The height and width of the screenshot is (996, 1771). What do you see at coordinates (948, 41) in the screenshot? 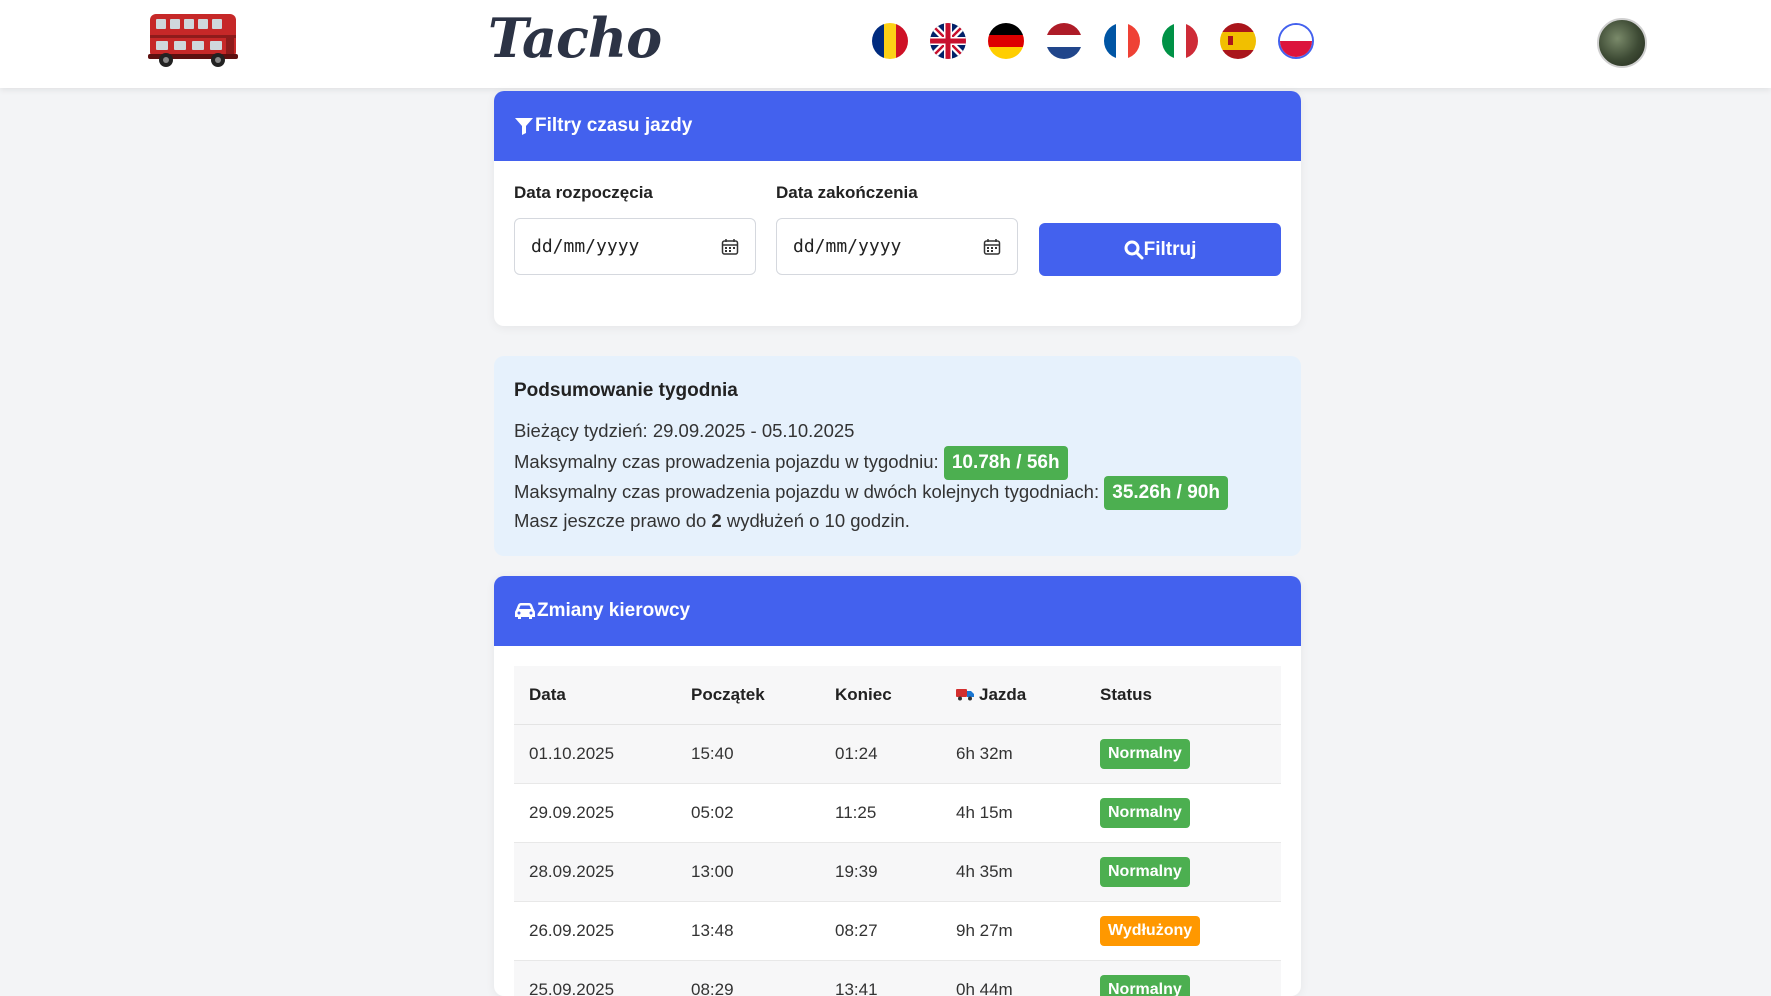
I see `flag-gb-icon` at bounding box center [948, 41].